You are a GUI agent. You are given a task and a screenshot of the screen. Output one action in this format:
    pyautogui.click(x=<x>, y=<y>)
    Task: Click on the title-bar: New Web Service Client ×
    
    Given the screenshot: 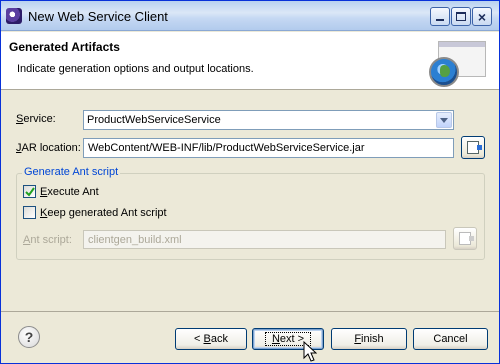 What is the action you would take?
    pyautogui.click(x=250, y=16)
    